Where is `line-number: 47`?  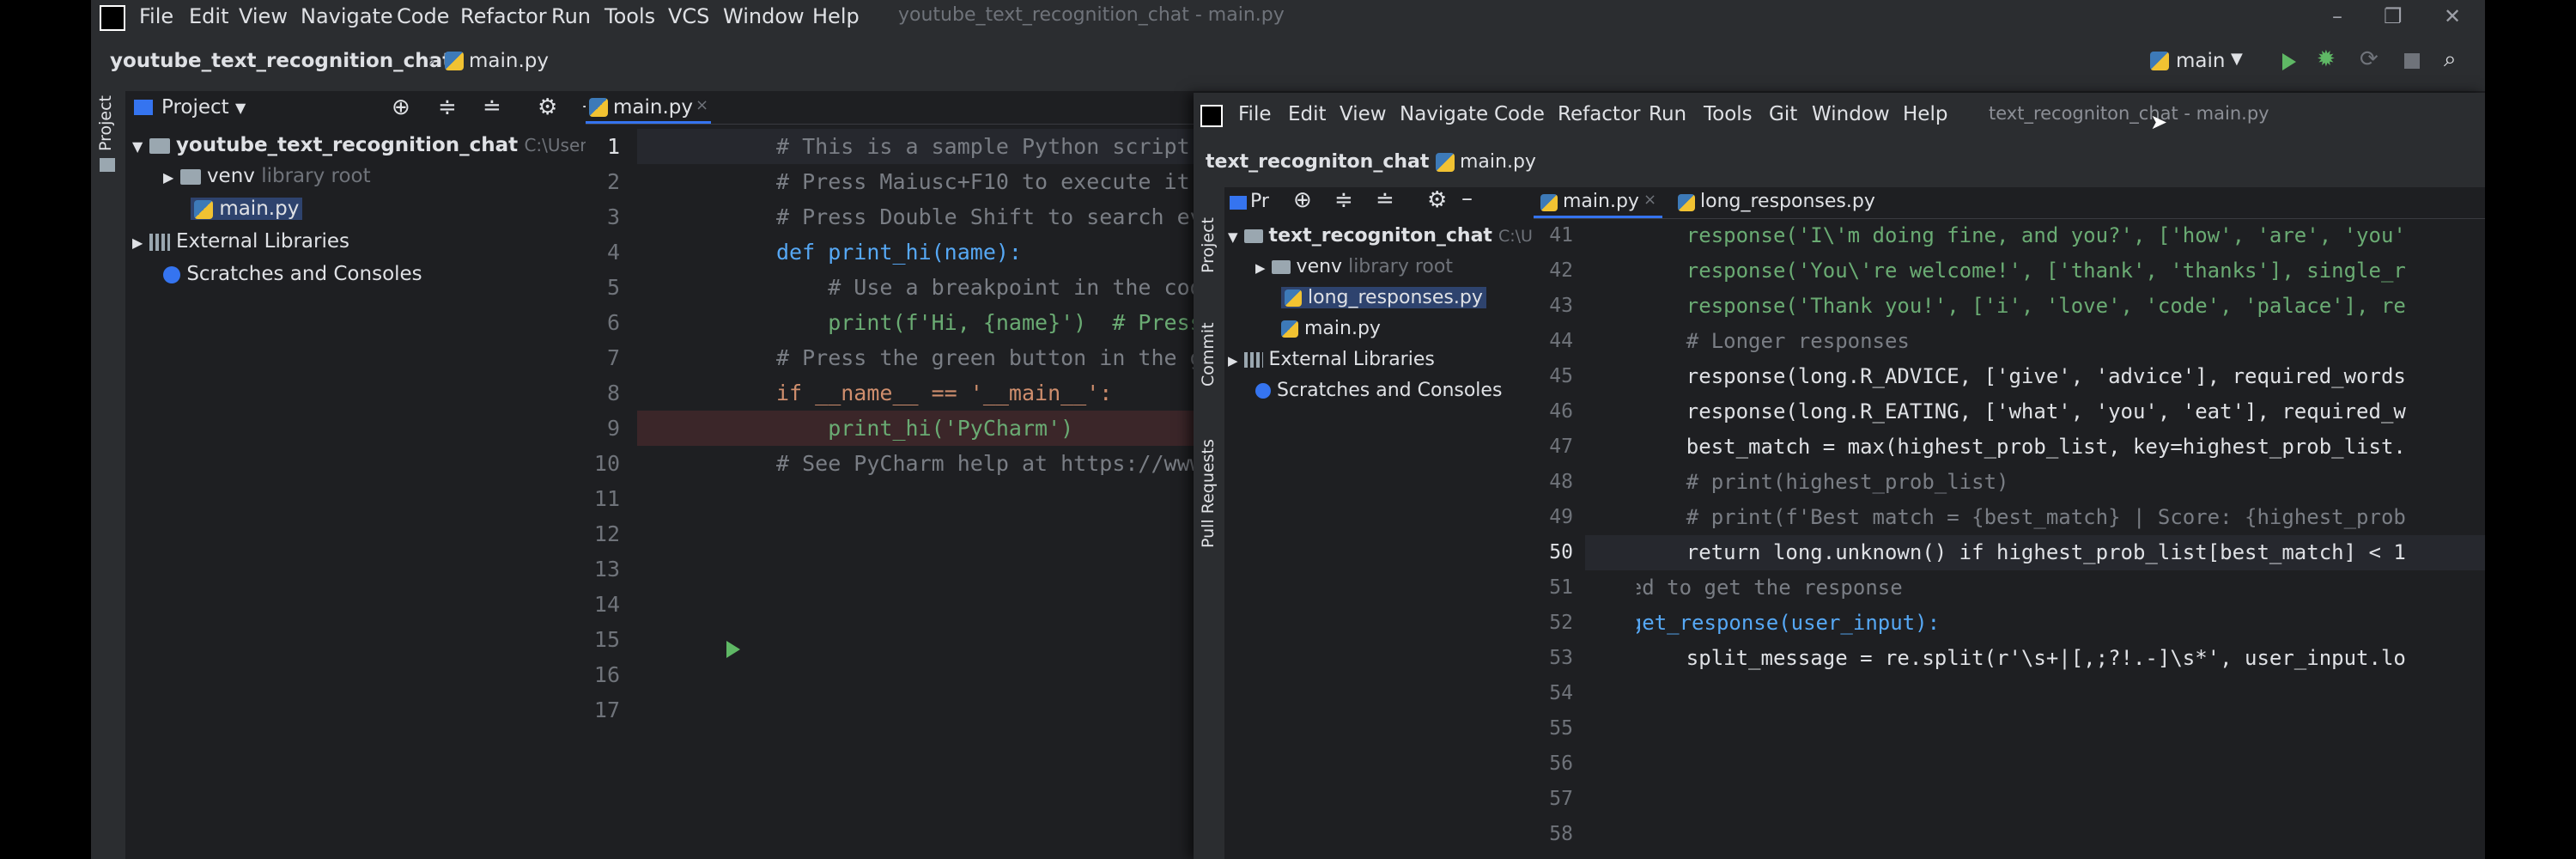 line-number: 47 is located at coordinates (1561, 447).